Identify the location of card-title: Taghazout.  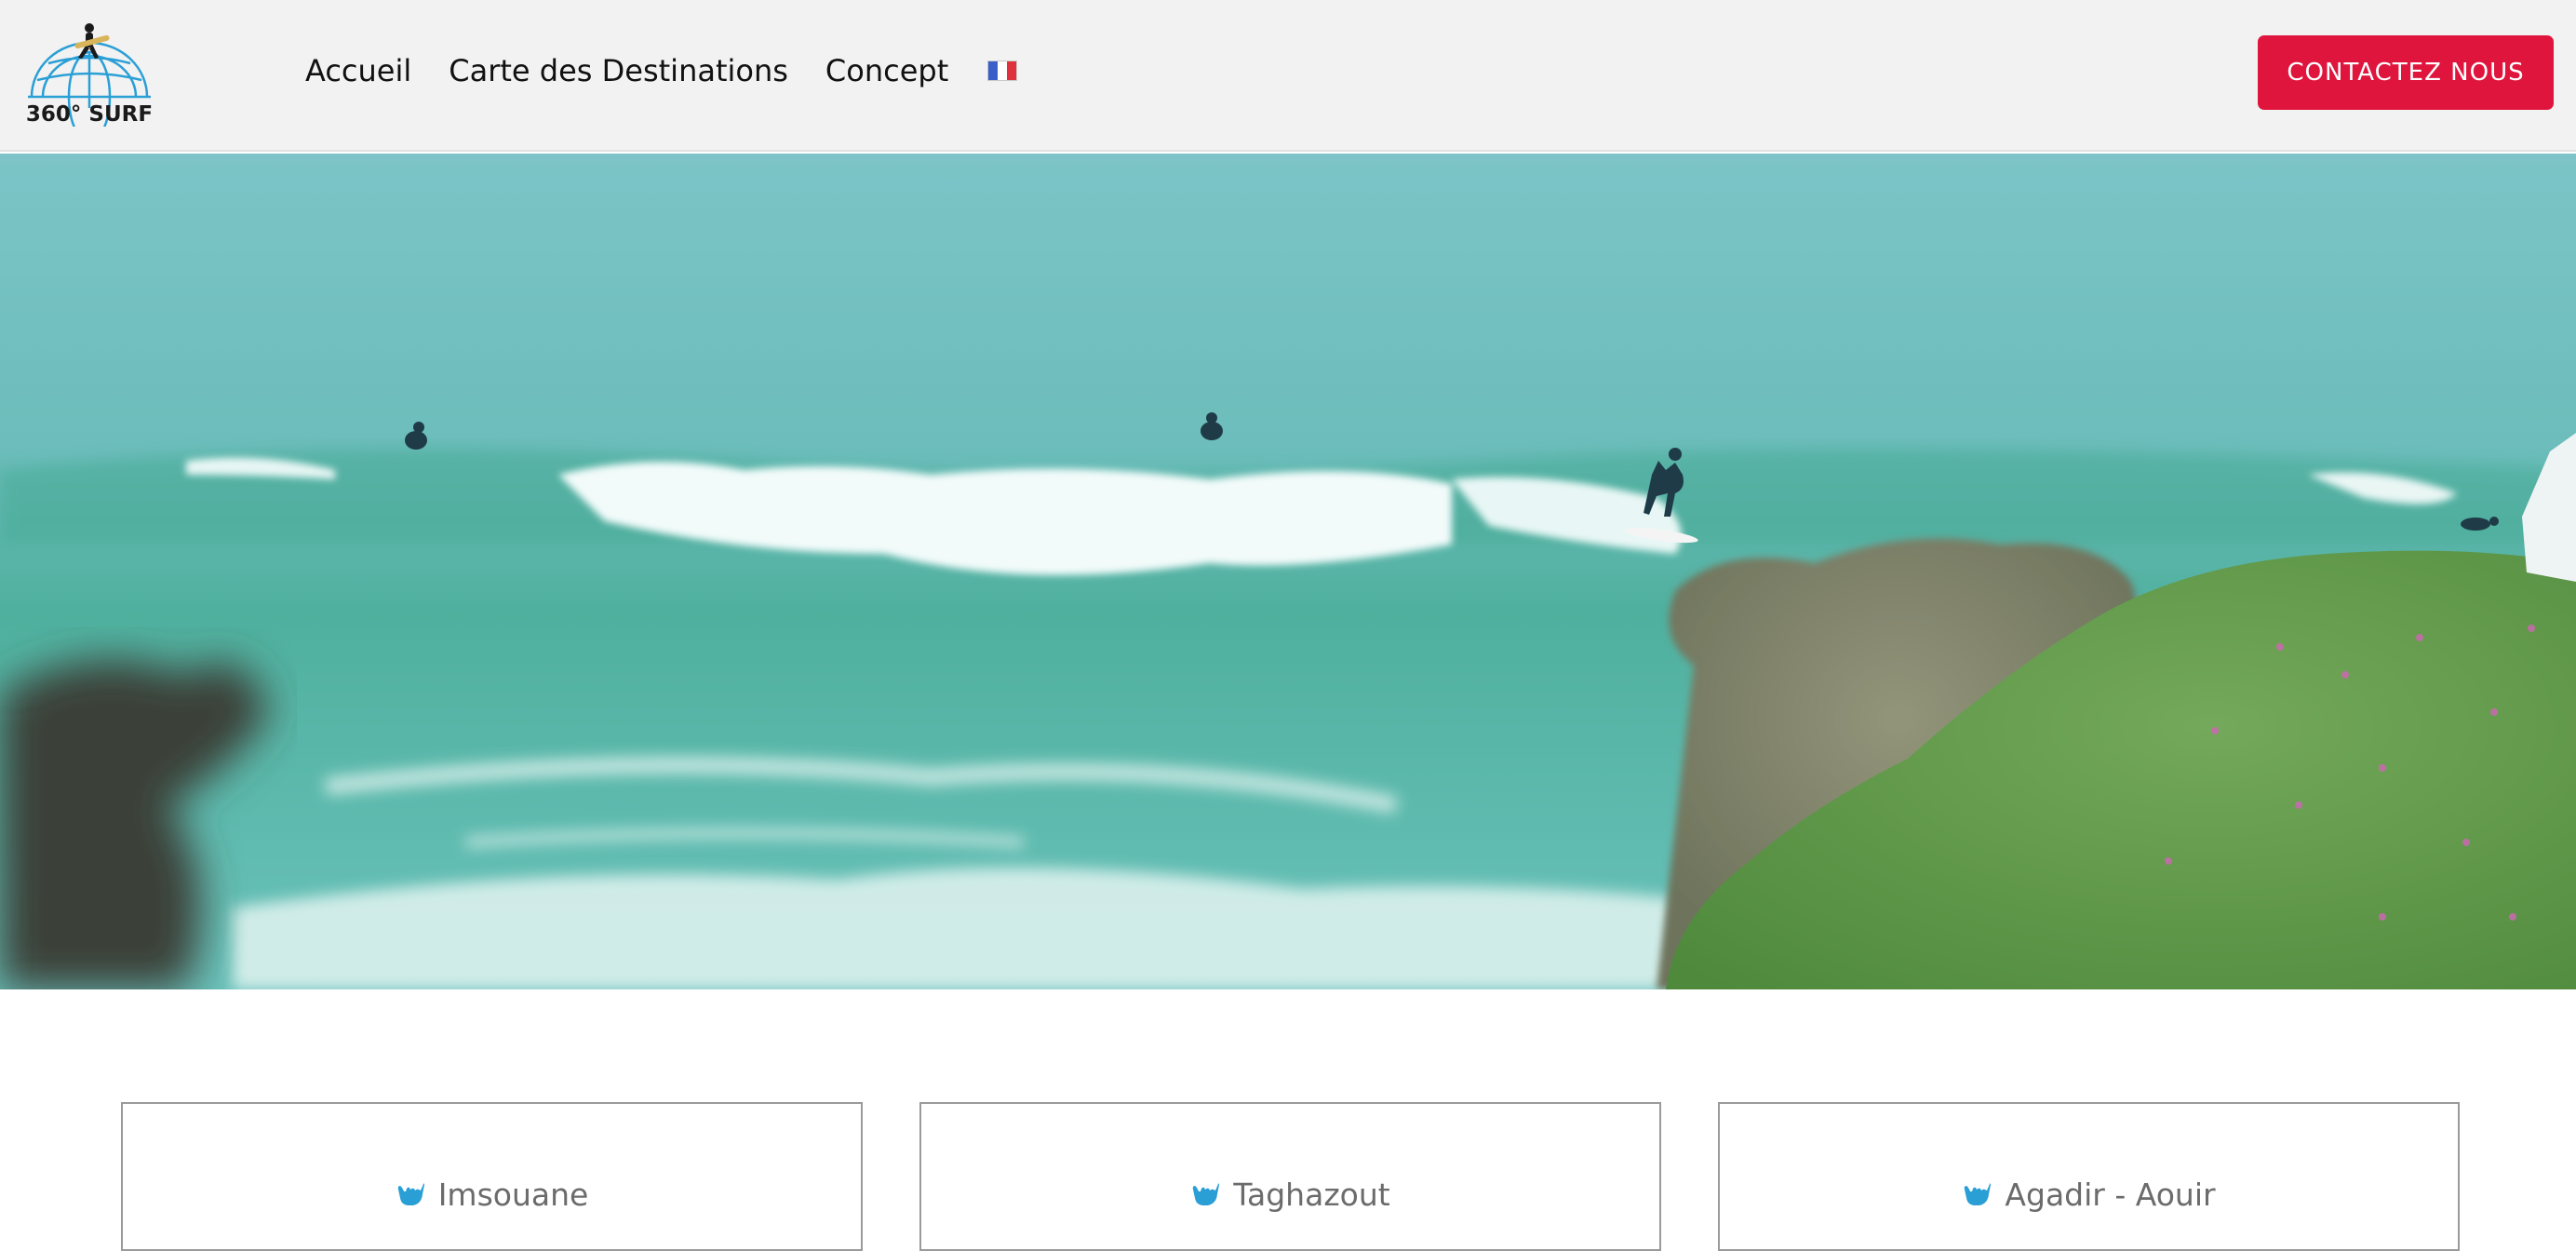
(1290, 1195).